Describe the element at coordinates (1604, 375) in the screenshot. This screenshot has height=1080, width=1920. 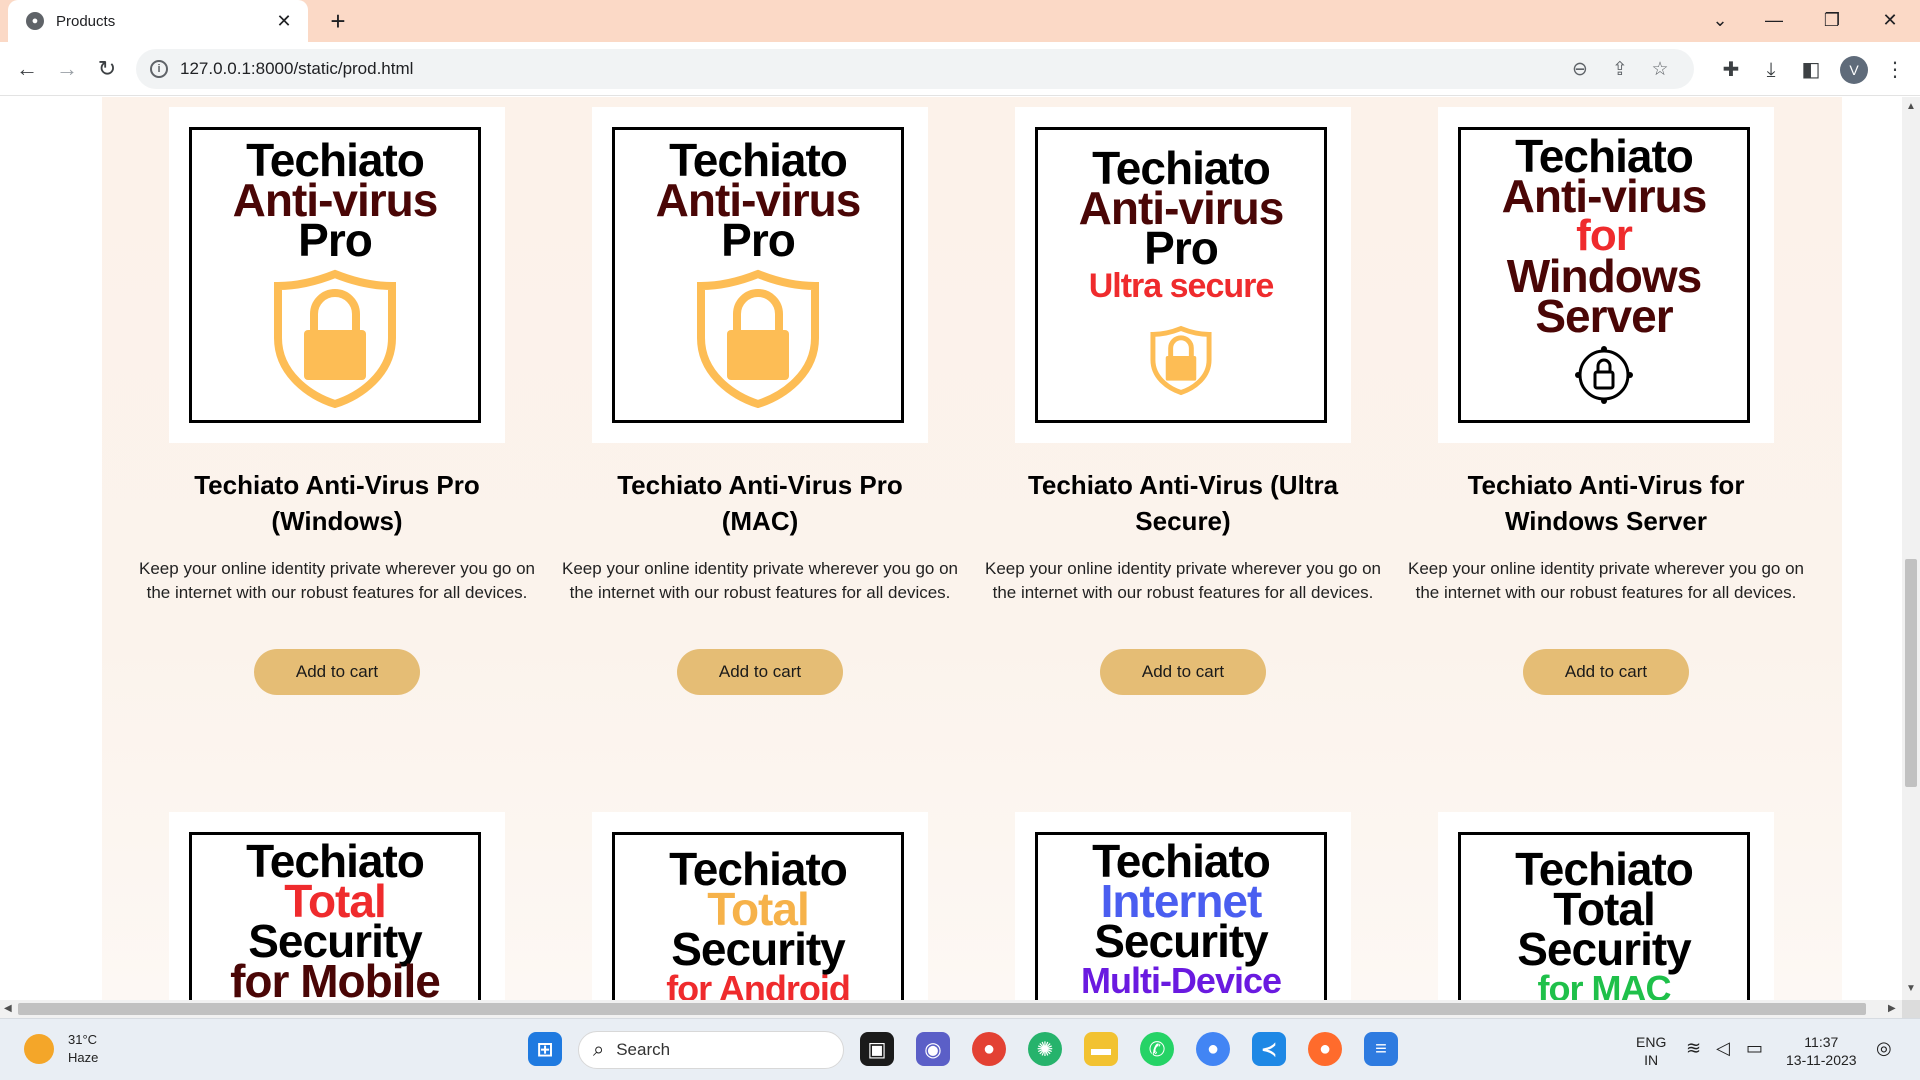
I see `network-lock-icon` at that location.